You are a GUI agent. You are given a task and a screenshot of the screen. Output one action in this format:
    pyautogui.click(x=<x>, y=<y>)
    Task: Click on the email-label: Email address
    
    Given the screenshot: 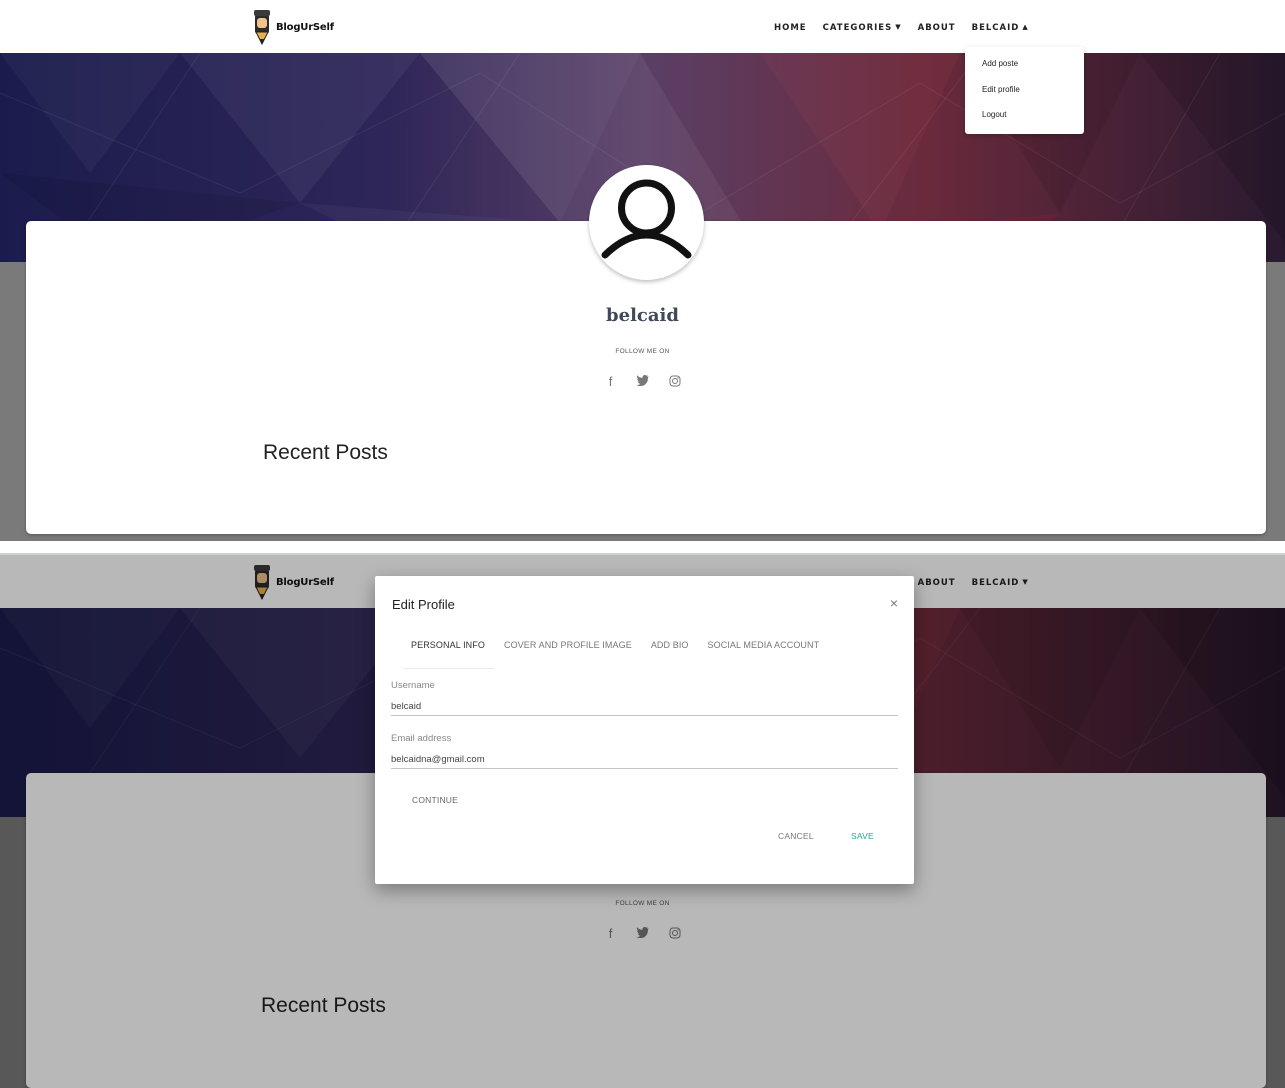 What is the action you would take?
    pyautogui.click(x=421, y=738)
    